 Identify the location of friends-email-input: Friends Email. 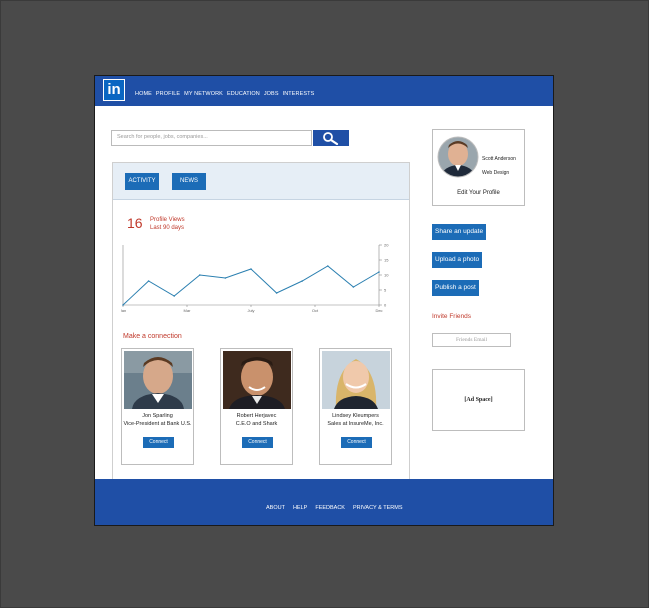
(471, 340).